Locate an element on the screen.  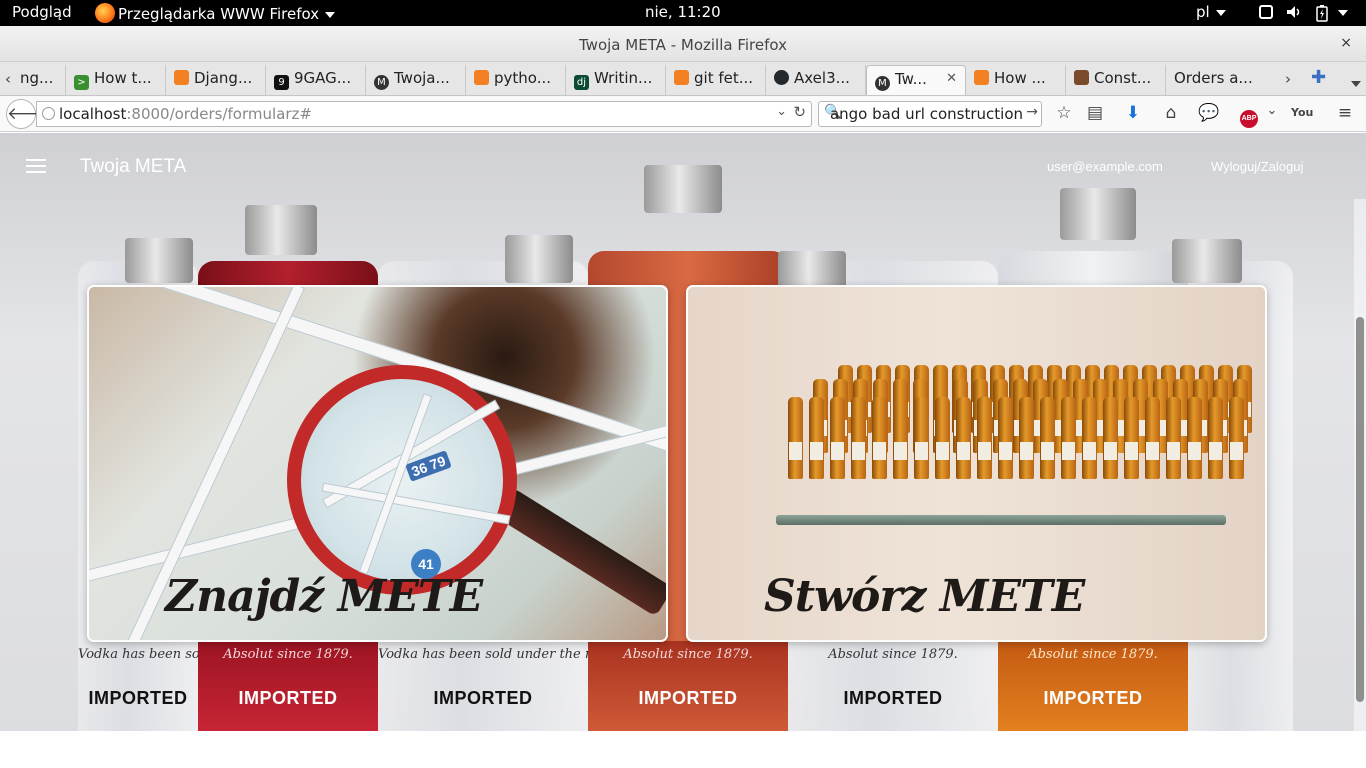
bookmark-star-icon: ☆ is located at coordinates (1064, 113).